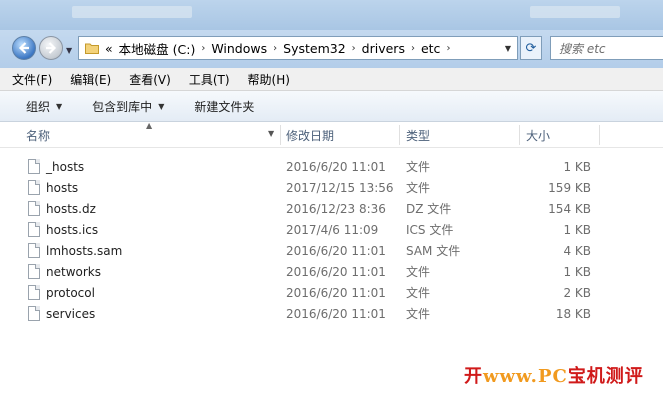 This screenshot has width=663, height=404. I want to click on arrow-left-icon, so click(23, 48).